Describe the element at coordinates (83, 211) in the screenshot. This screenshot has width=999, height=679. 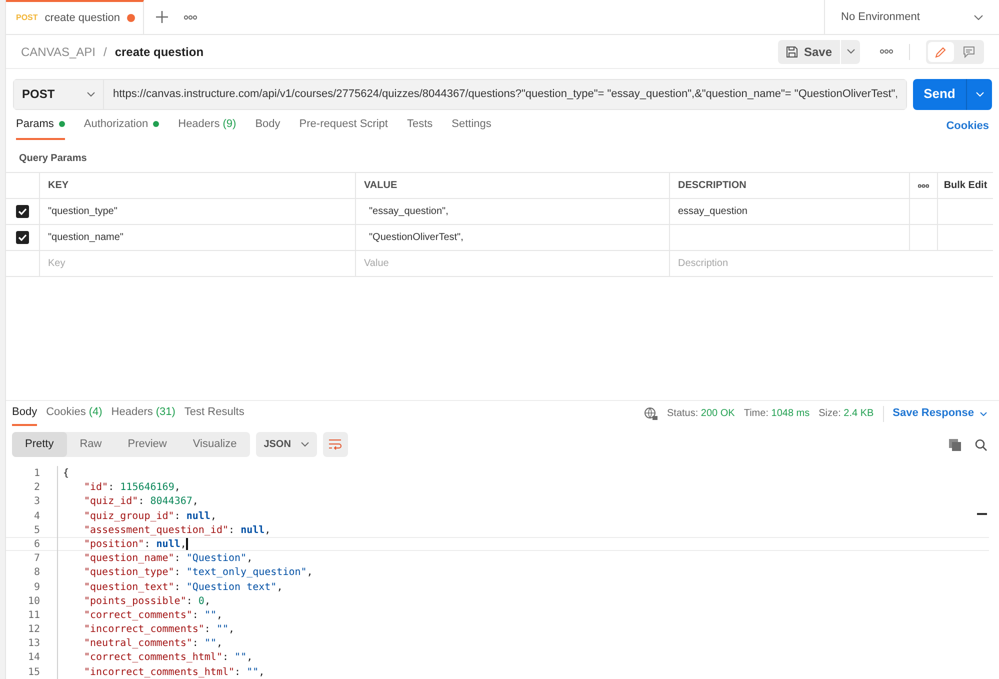
I see `param-key: "question_type"` at that location.